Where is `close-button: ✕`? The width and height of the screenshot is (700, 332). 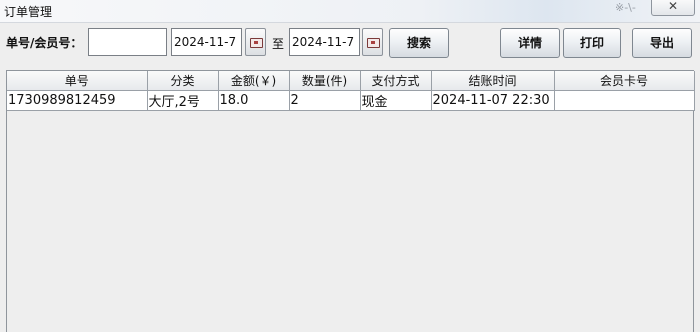 close-button: ✕ is located at coordinates (673, 8).